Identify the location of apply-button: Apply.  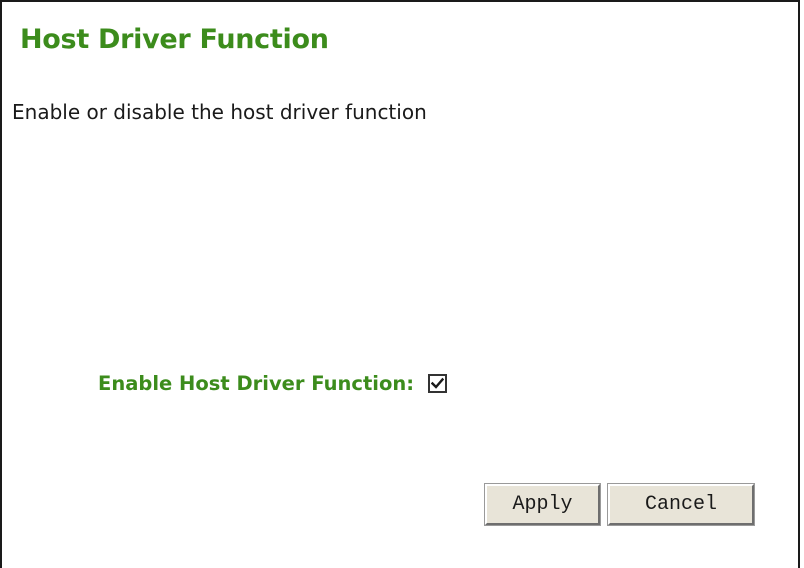
(542, 504).